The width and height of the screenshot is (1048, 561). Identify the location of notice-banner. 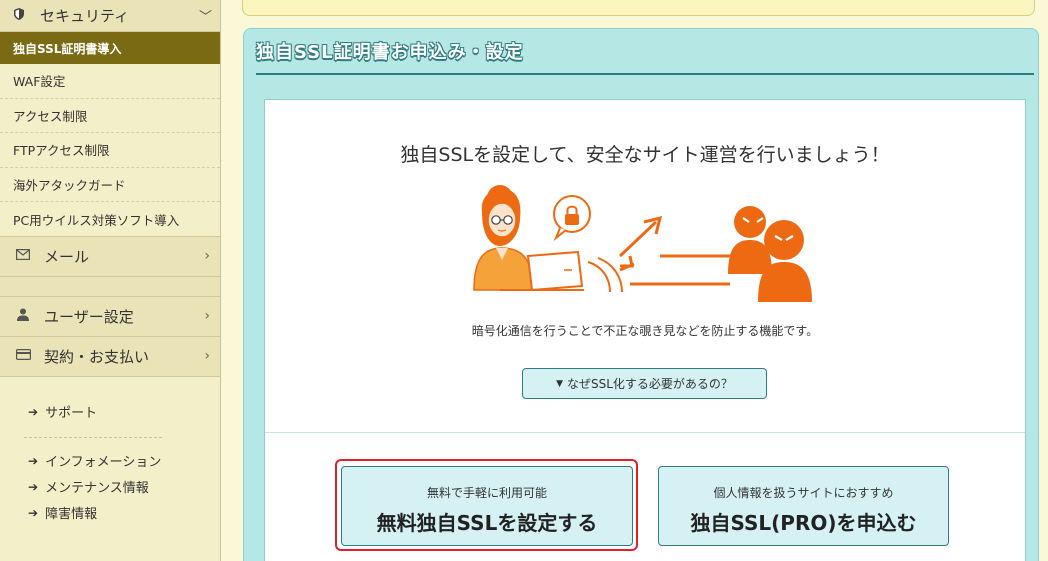
(638, 8).